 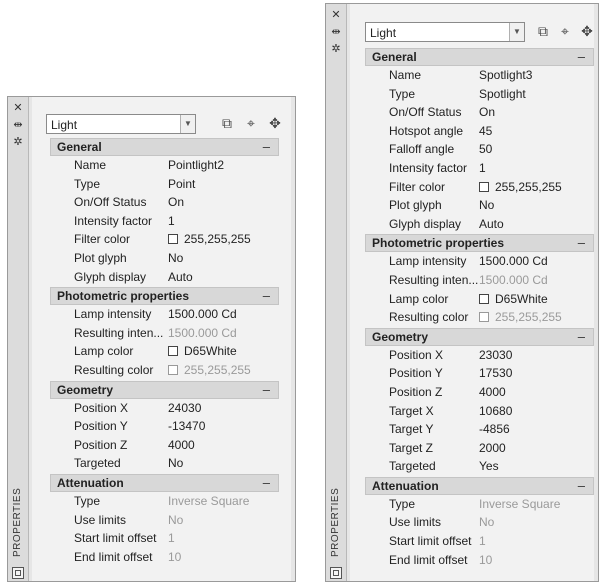 What do you see at coordinates (186, 426) in the screenshot?
I see `property-value: -13470` at bounding box center [186, 426].